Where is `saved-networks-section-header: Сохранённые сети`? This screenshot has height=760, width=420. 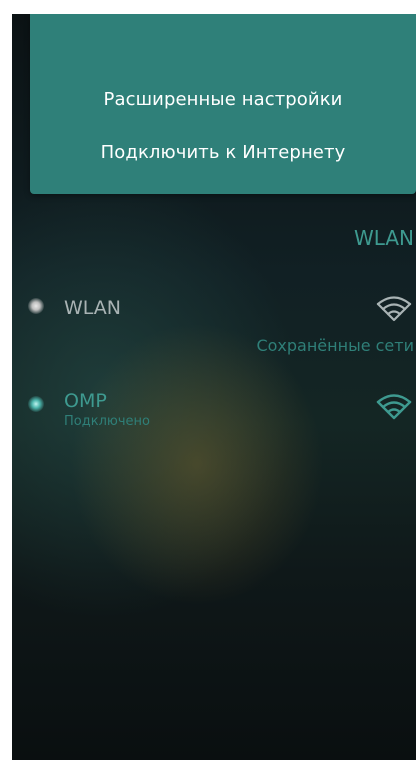 saved-networks-section-header: Сохранённые сети is located at coordinates (335, 345).